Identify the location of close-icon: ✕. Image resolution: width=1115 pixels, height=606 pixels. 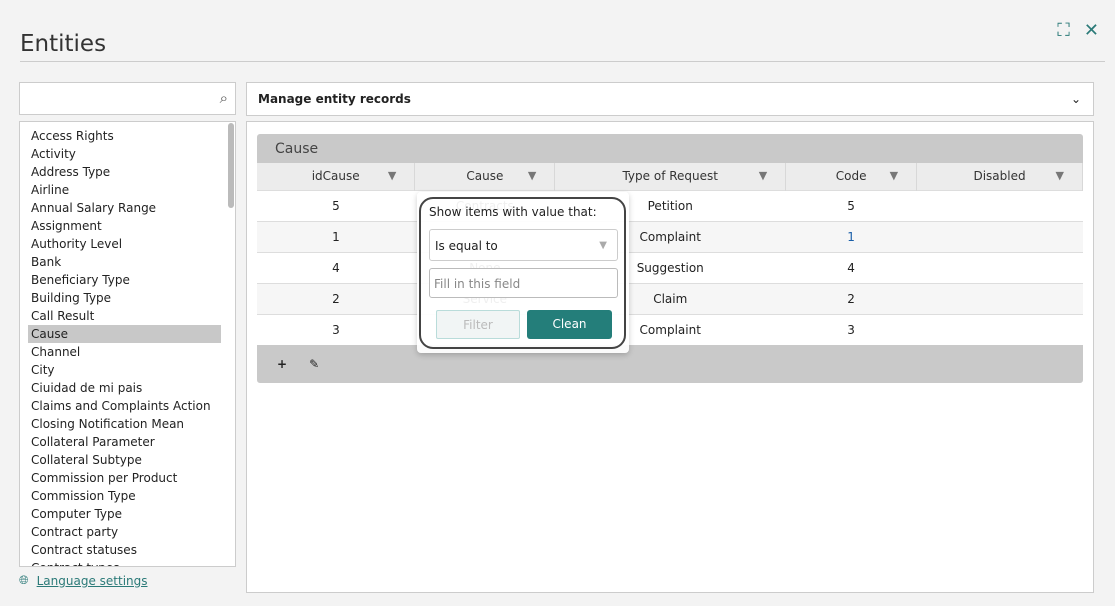
(1091, 30).